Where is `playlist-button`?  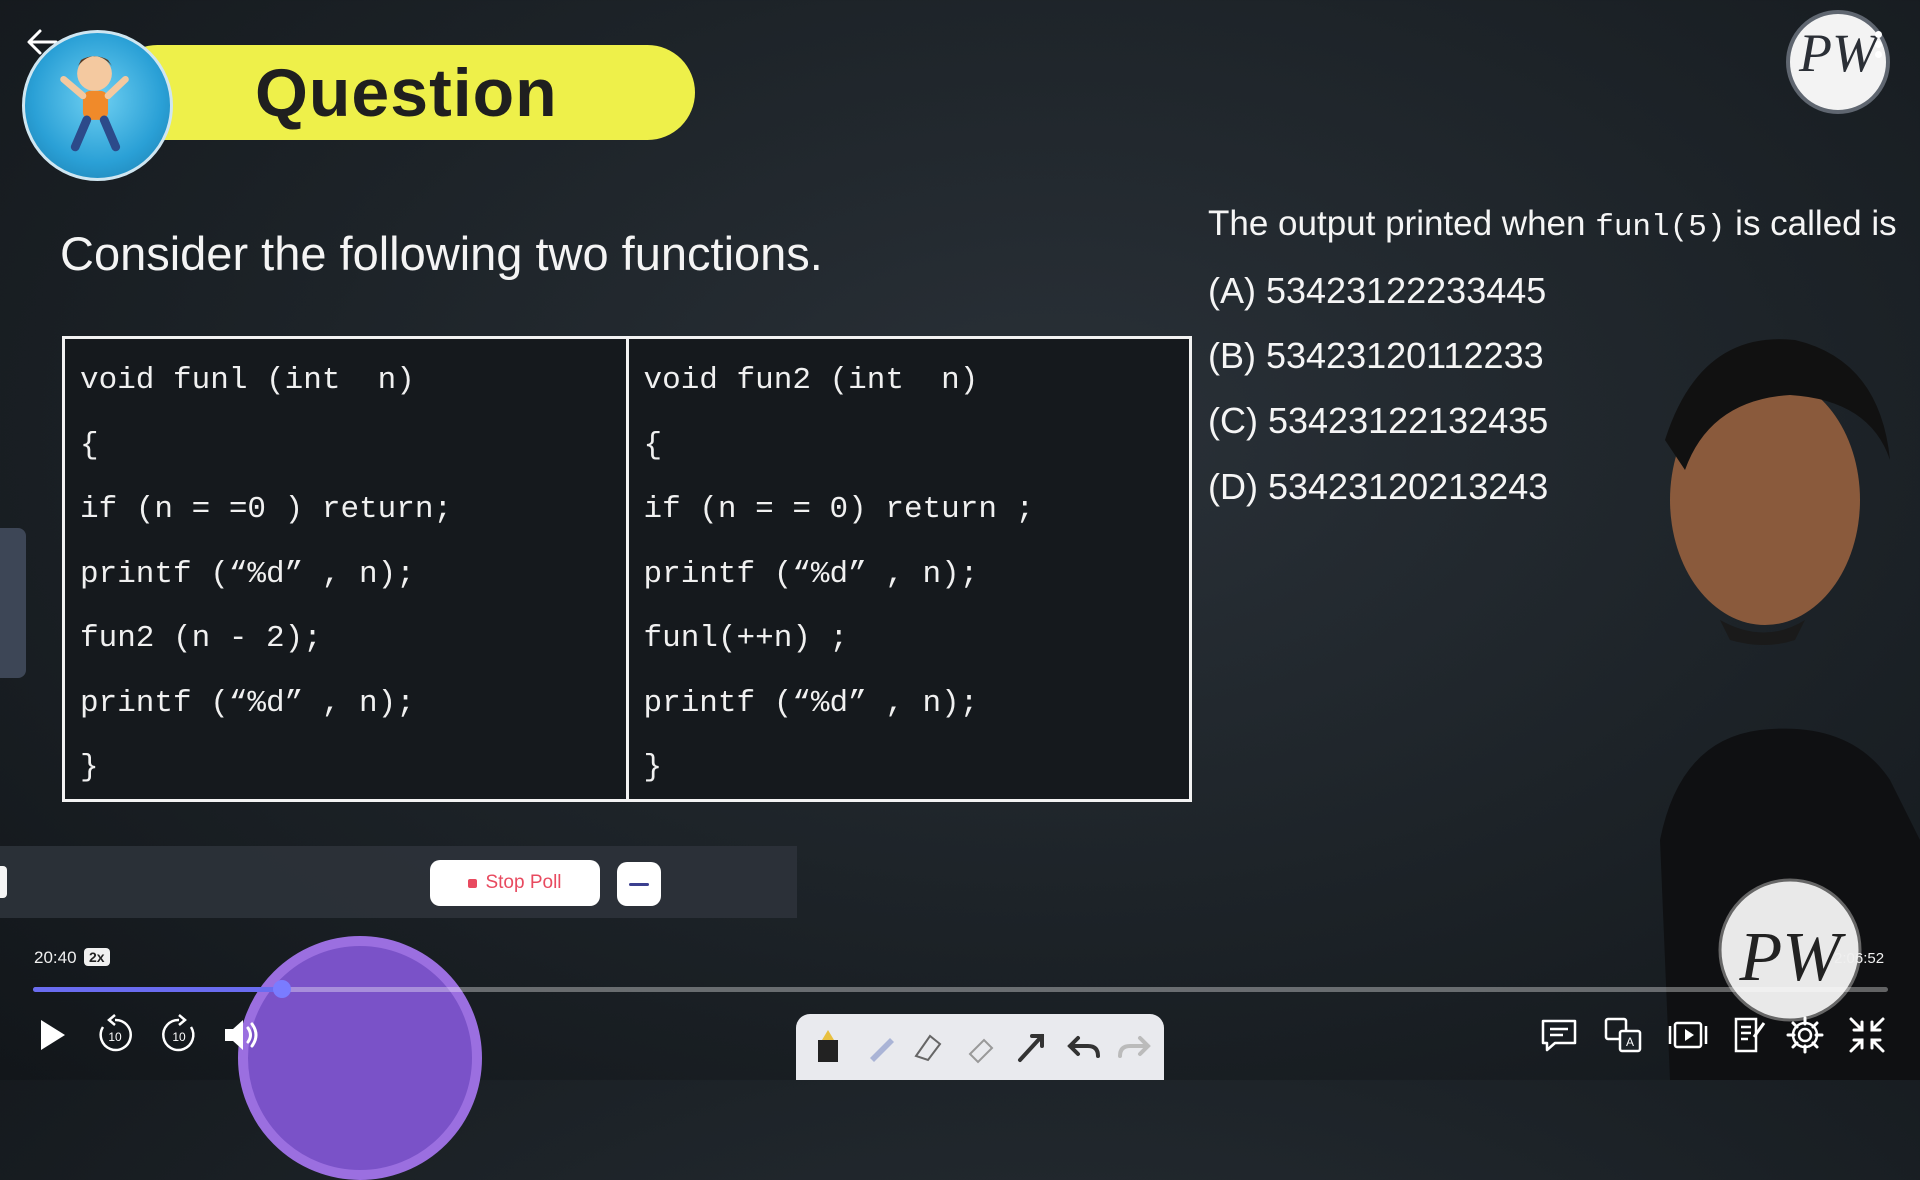
playlist-button is located at coordinates (1688, 1035).